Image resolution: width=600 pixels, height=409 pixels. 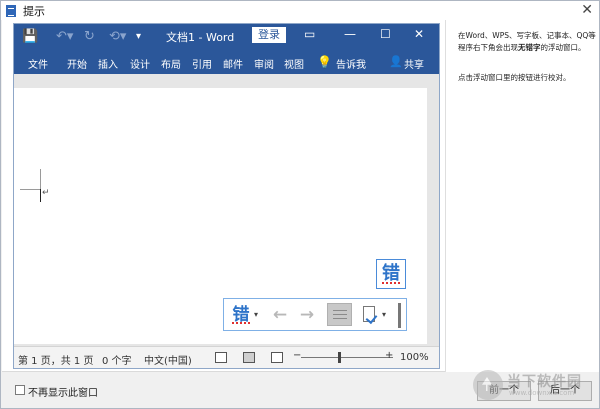 What do you see at coordinates (399, 315) in the screenshot?
I see `toolbar-grip` at bounding box center [399, 315].